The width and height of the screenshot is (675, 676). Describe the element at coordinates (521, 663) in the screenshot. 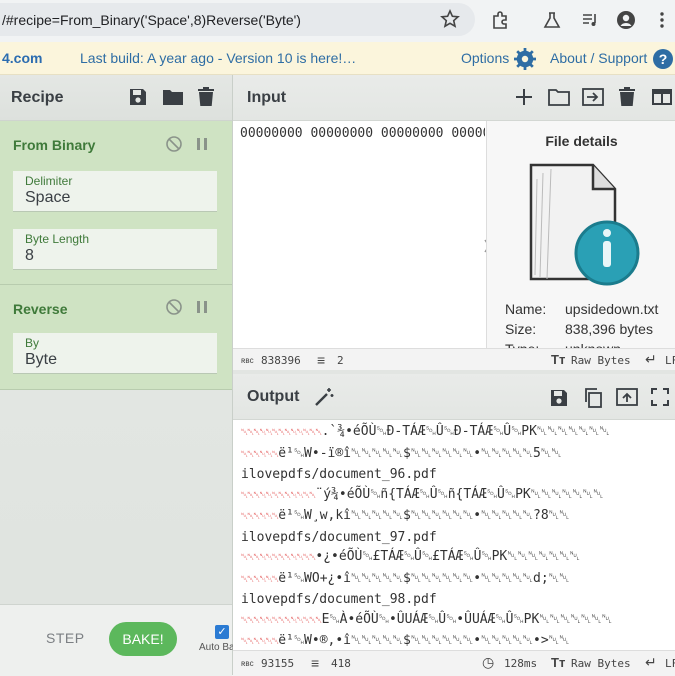

I see `bake-time: 128ms` at that location.